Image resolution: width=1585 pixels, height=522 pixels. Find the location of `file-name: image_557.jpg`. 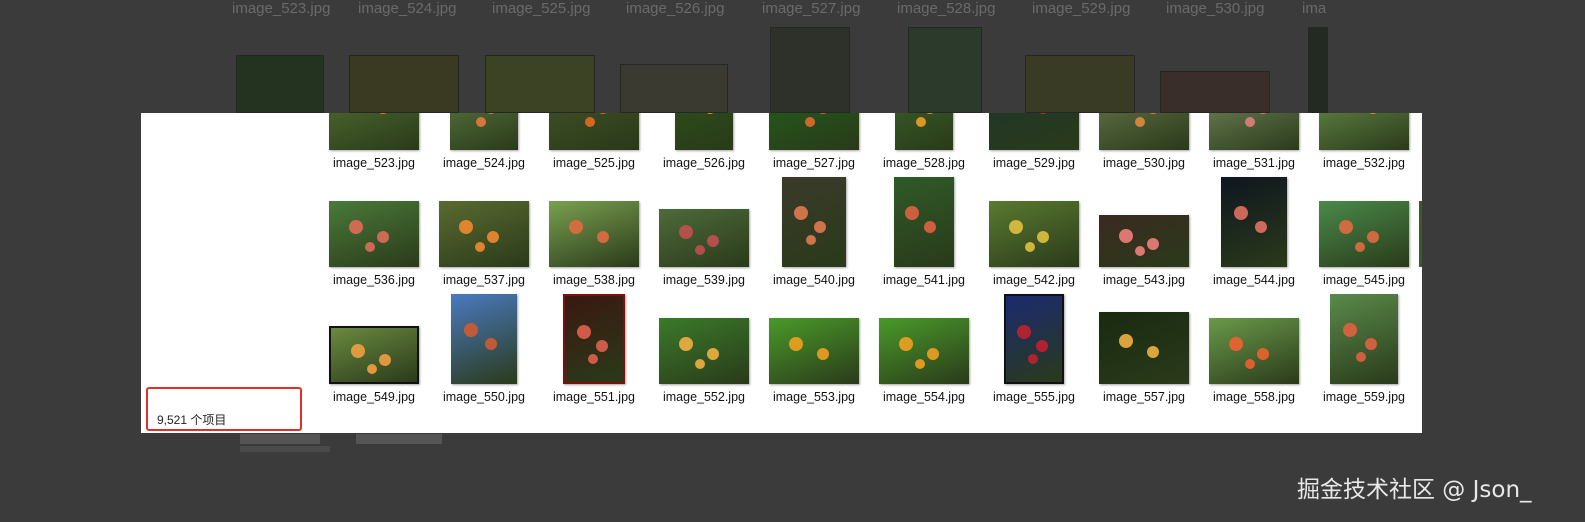

file-name: image_557.jpg is located at coordinates (1143, 397).